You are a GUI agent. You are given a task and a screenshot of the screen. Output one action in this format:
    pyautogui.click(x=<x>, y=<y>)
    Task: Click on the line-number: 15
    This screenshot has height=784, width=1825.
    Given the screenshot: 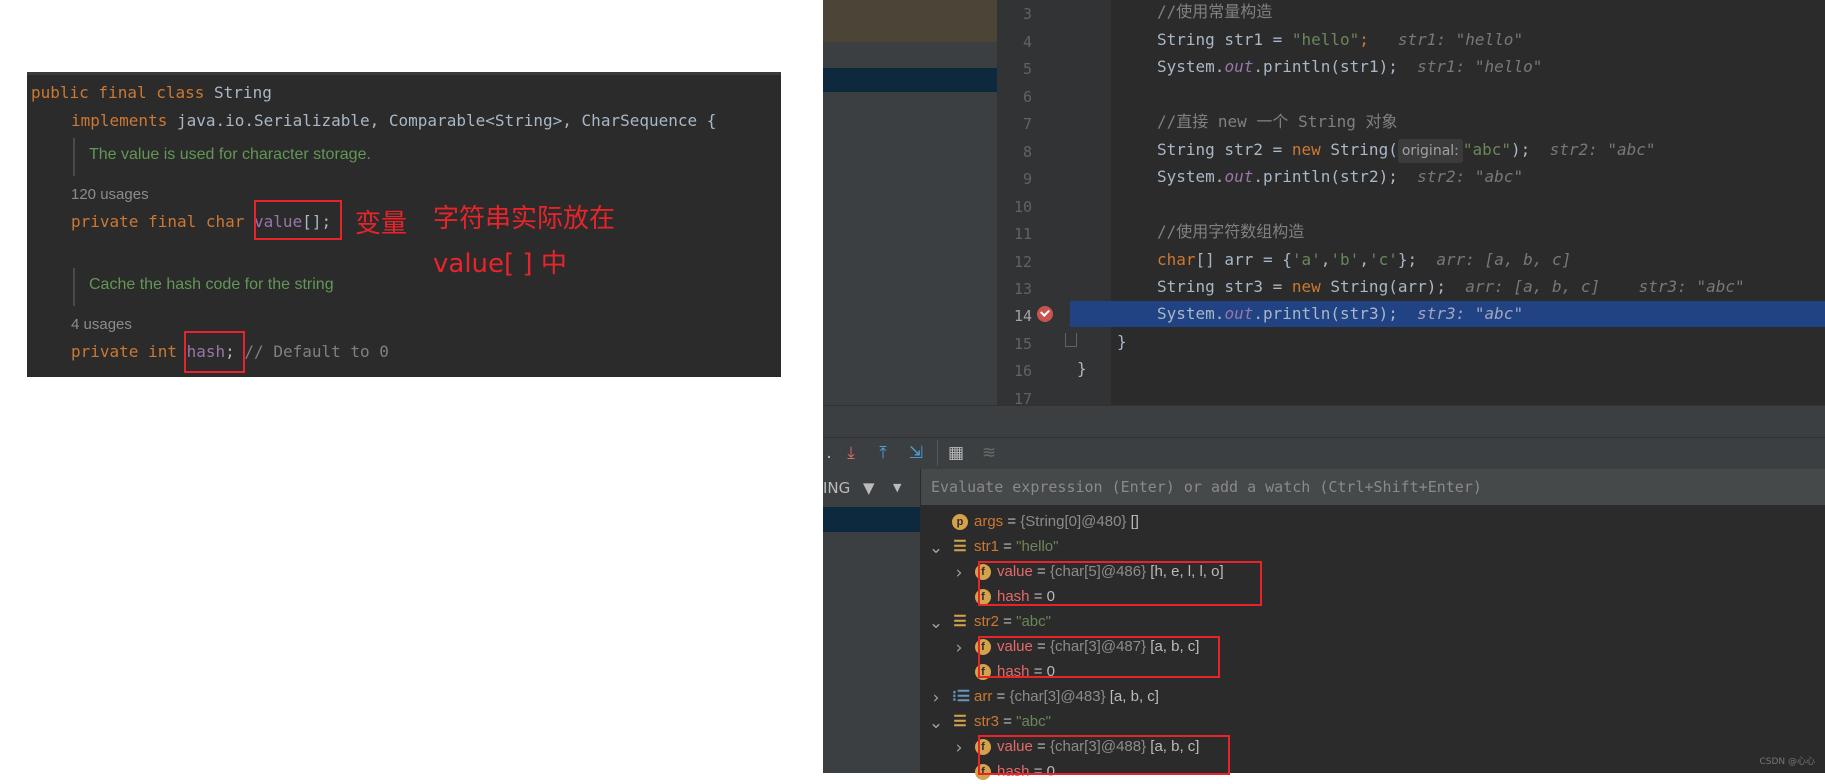 What is the action you would take?
    pyautogui.click(x=1022, y=344)
    